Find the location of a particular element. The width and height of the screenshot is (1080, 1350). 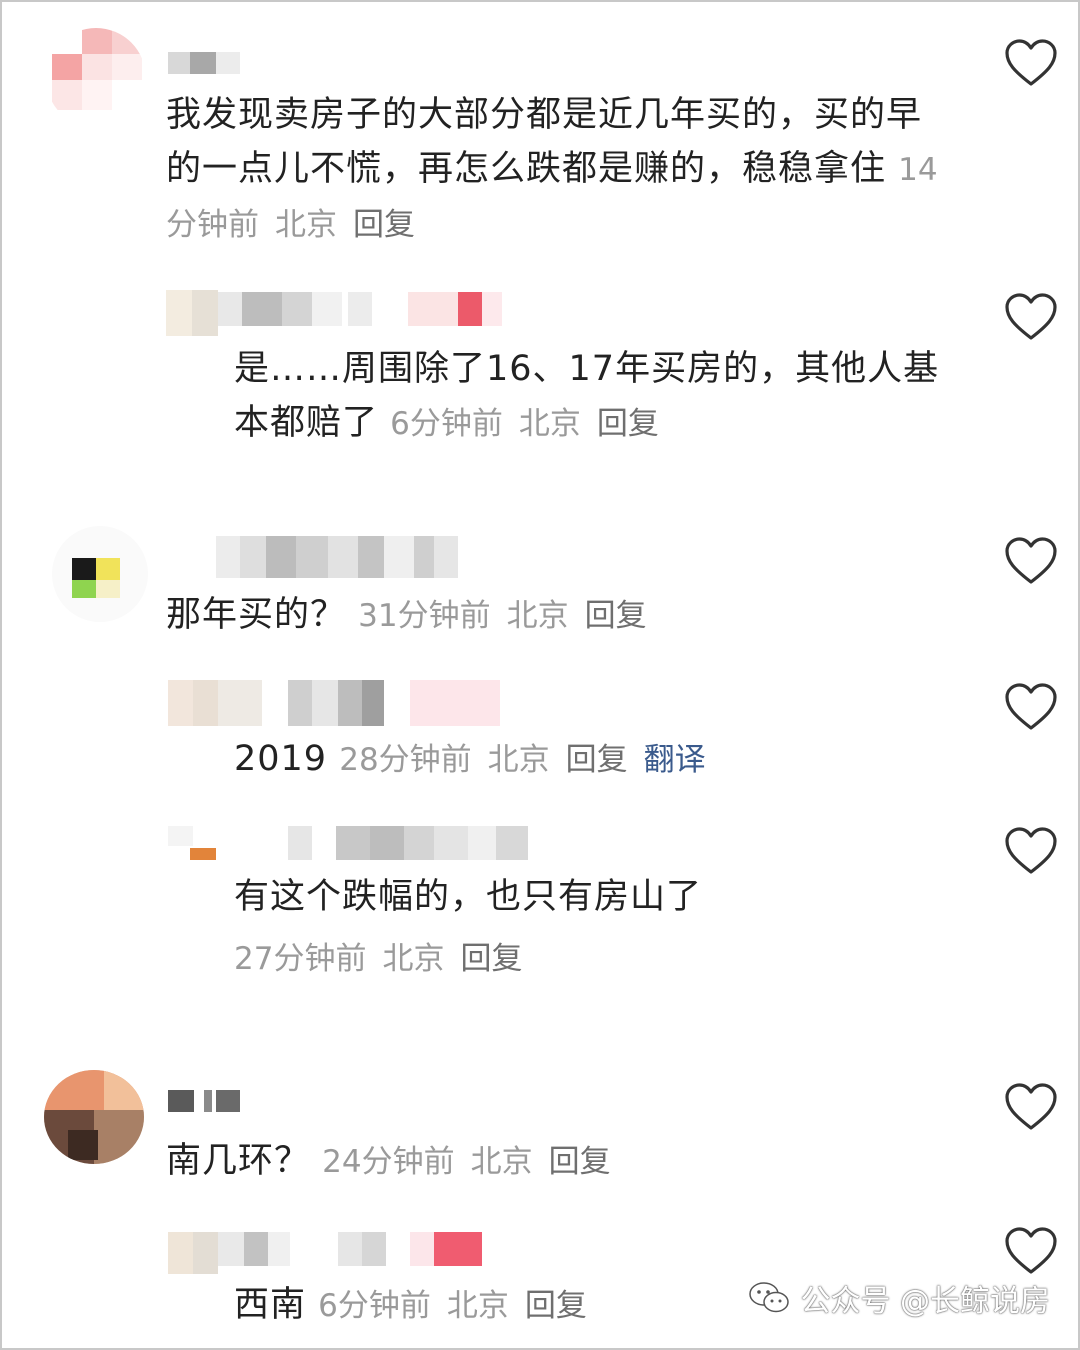

watermark: 公众号 @长鲸说房 is located at coordinates (899, 1298).